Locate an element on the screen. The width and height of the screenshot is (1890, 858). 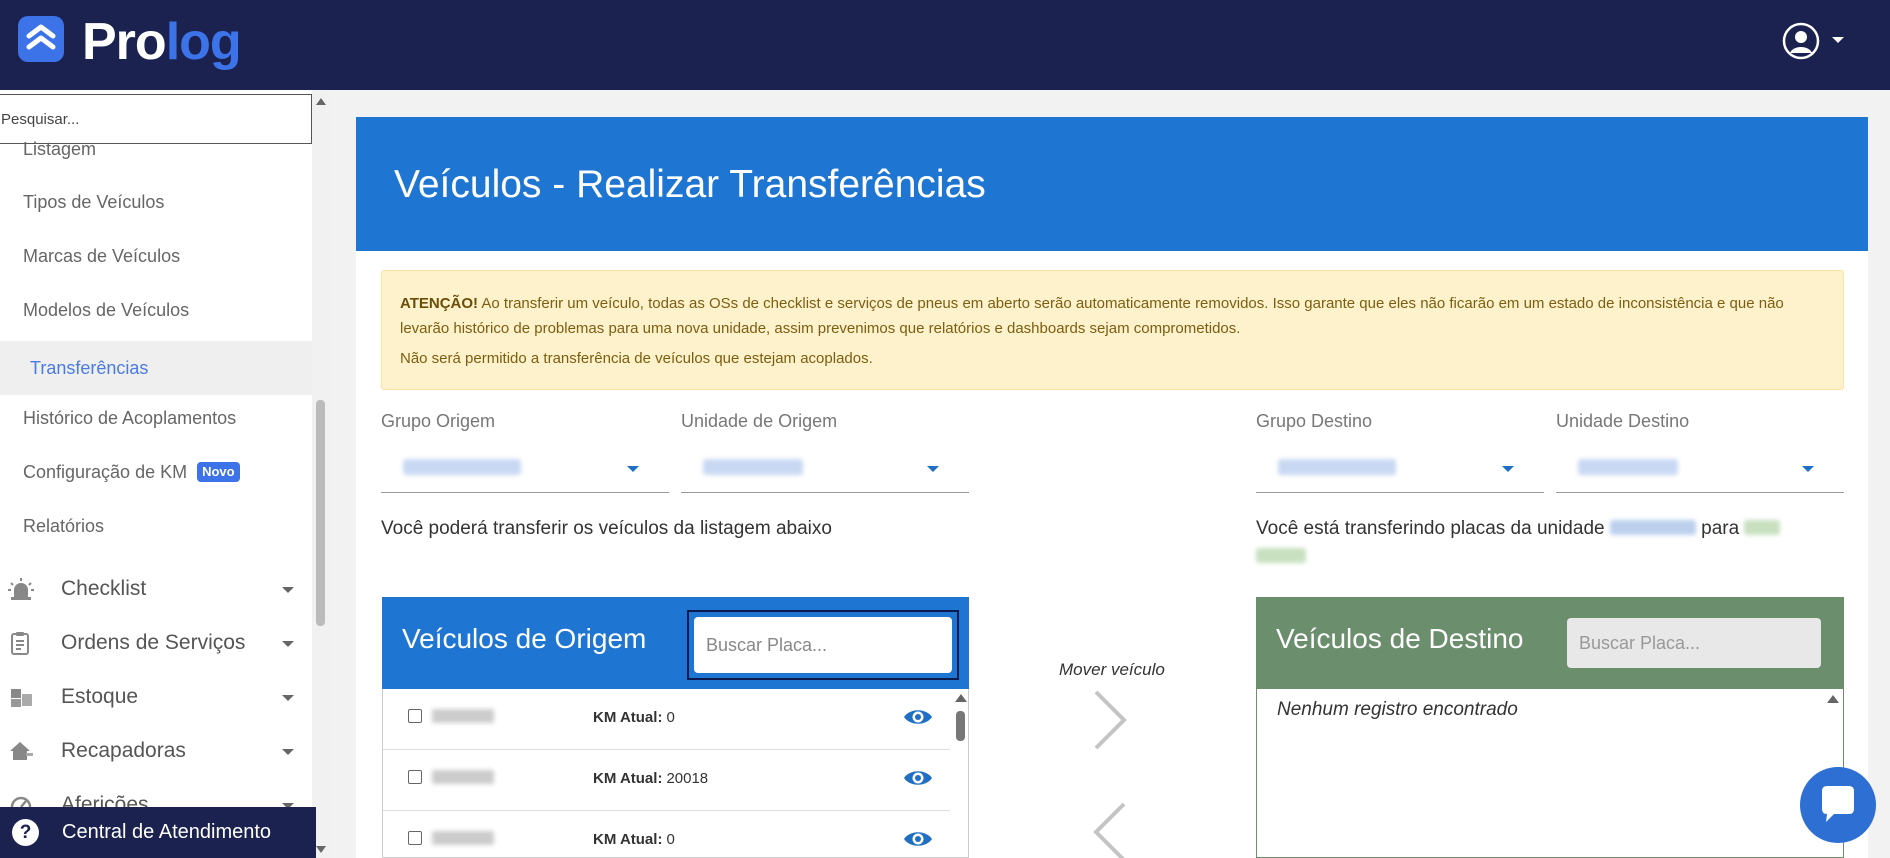
dest-search-input is located at coordinates (1694, 643).